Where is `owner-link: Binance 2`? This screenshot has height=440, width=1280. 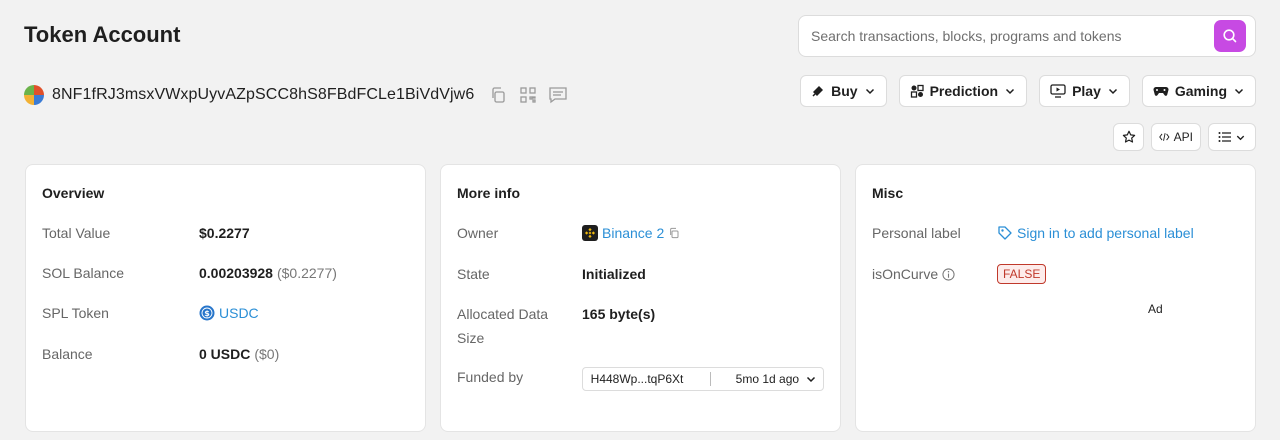
owner-link: Binance 2 is located at coordinates (633, 233).